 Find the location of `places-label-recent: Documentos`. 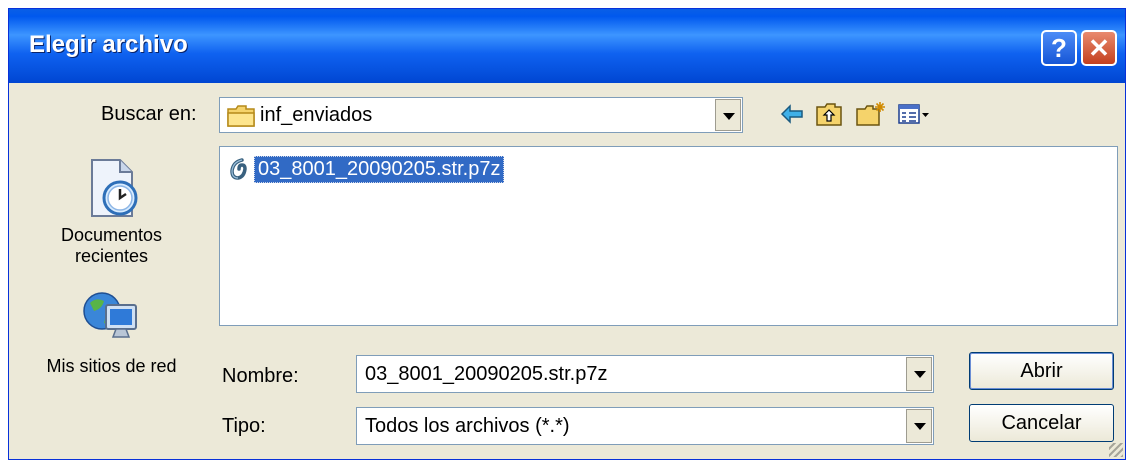

places-label-recent: Documentos is located at coordinates (111, 235).